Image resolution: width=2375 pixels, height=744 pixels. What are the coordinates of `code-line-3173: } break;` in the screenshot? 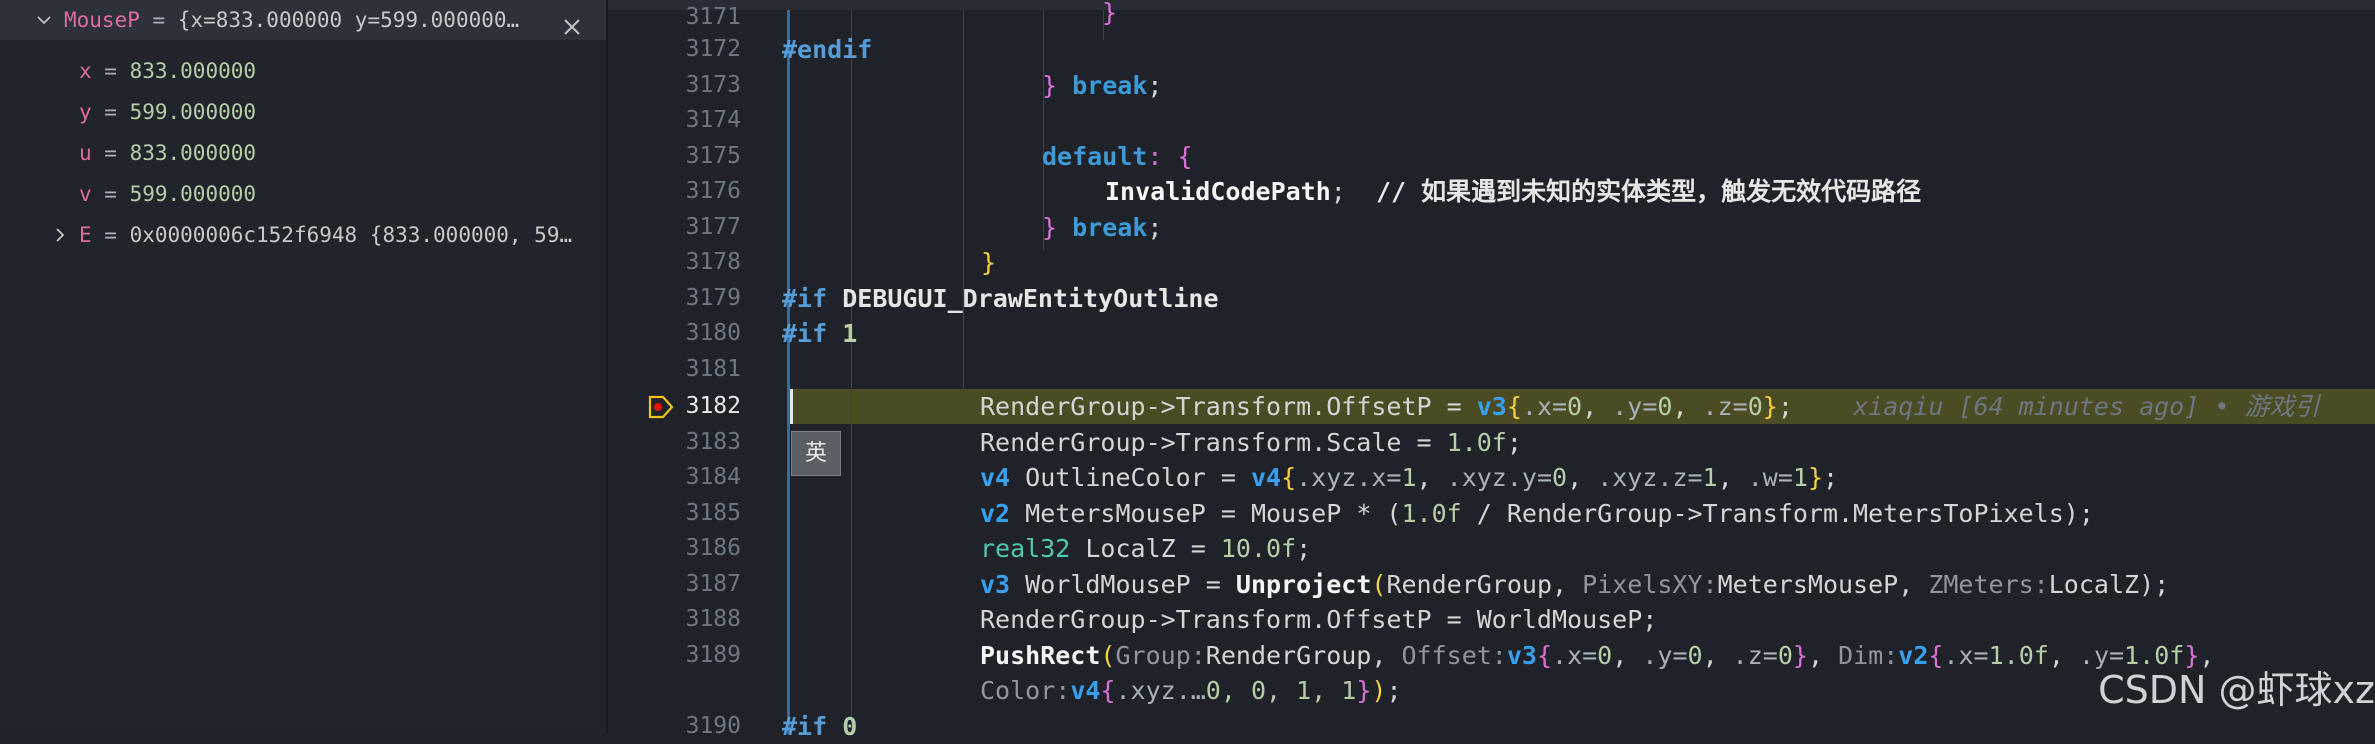 It's located at (1102, 85).